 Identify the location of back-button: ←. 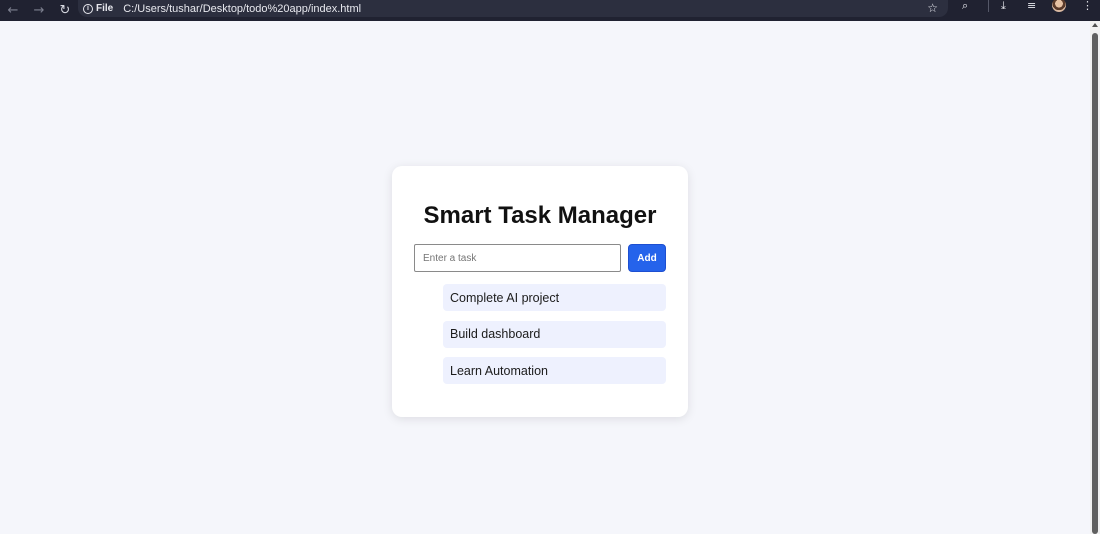
(13, 10).